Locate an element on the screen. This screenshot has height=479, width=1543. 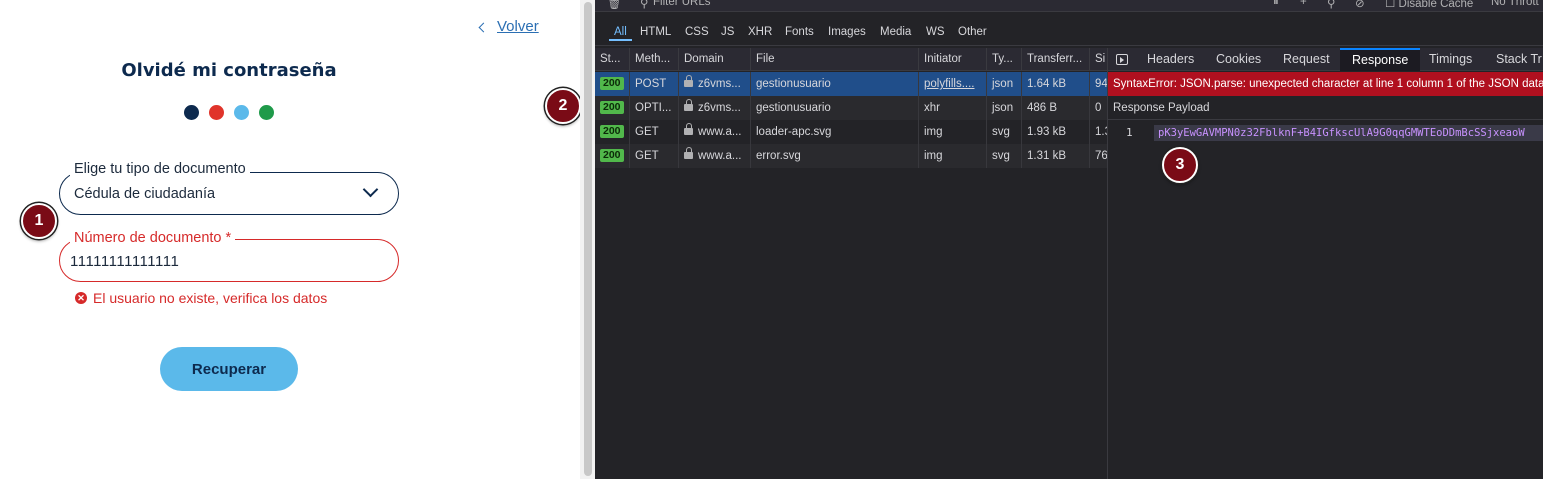
filter-icon: ⚲ is located at coordinates (644, 5).